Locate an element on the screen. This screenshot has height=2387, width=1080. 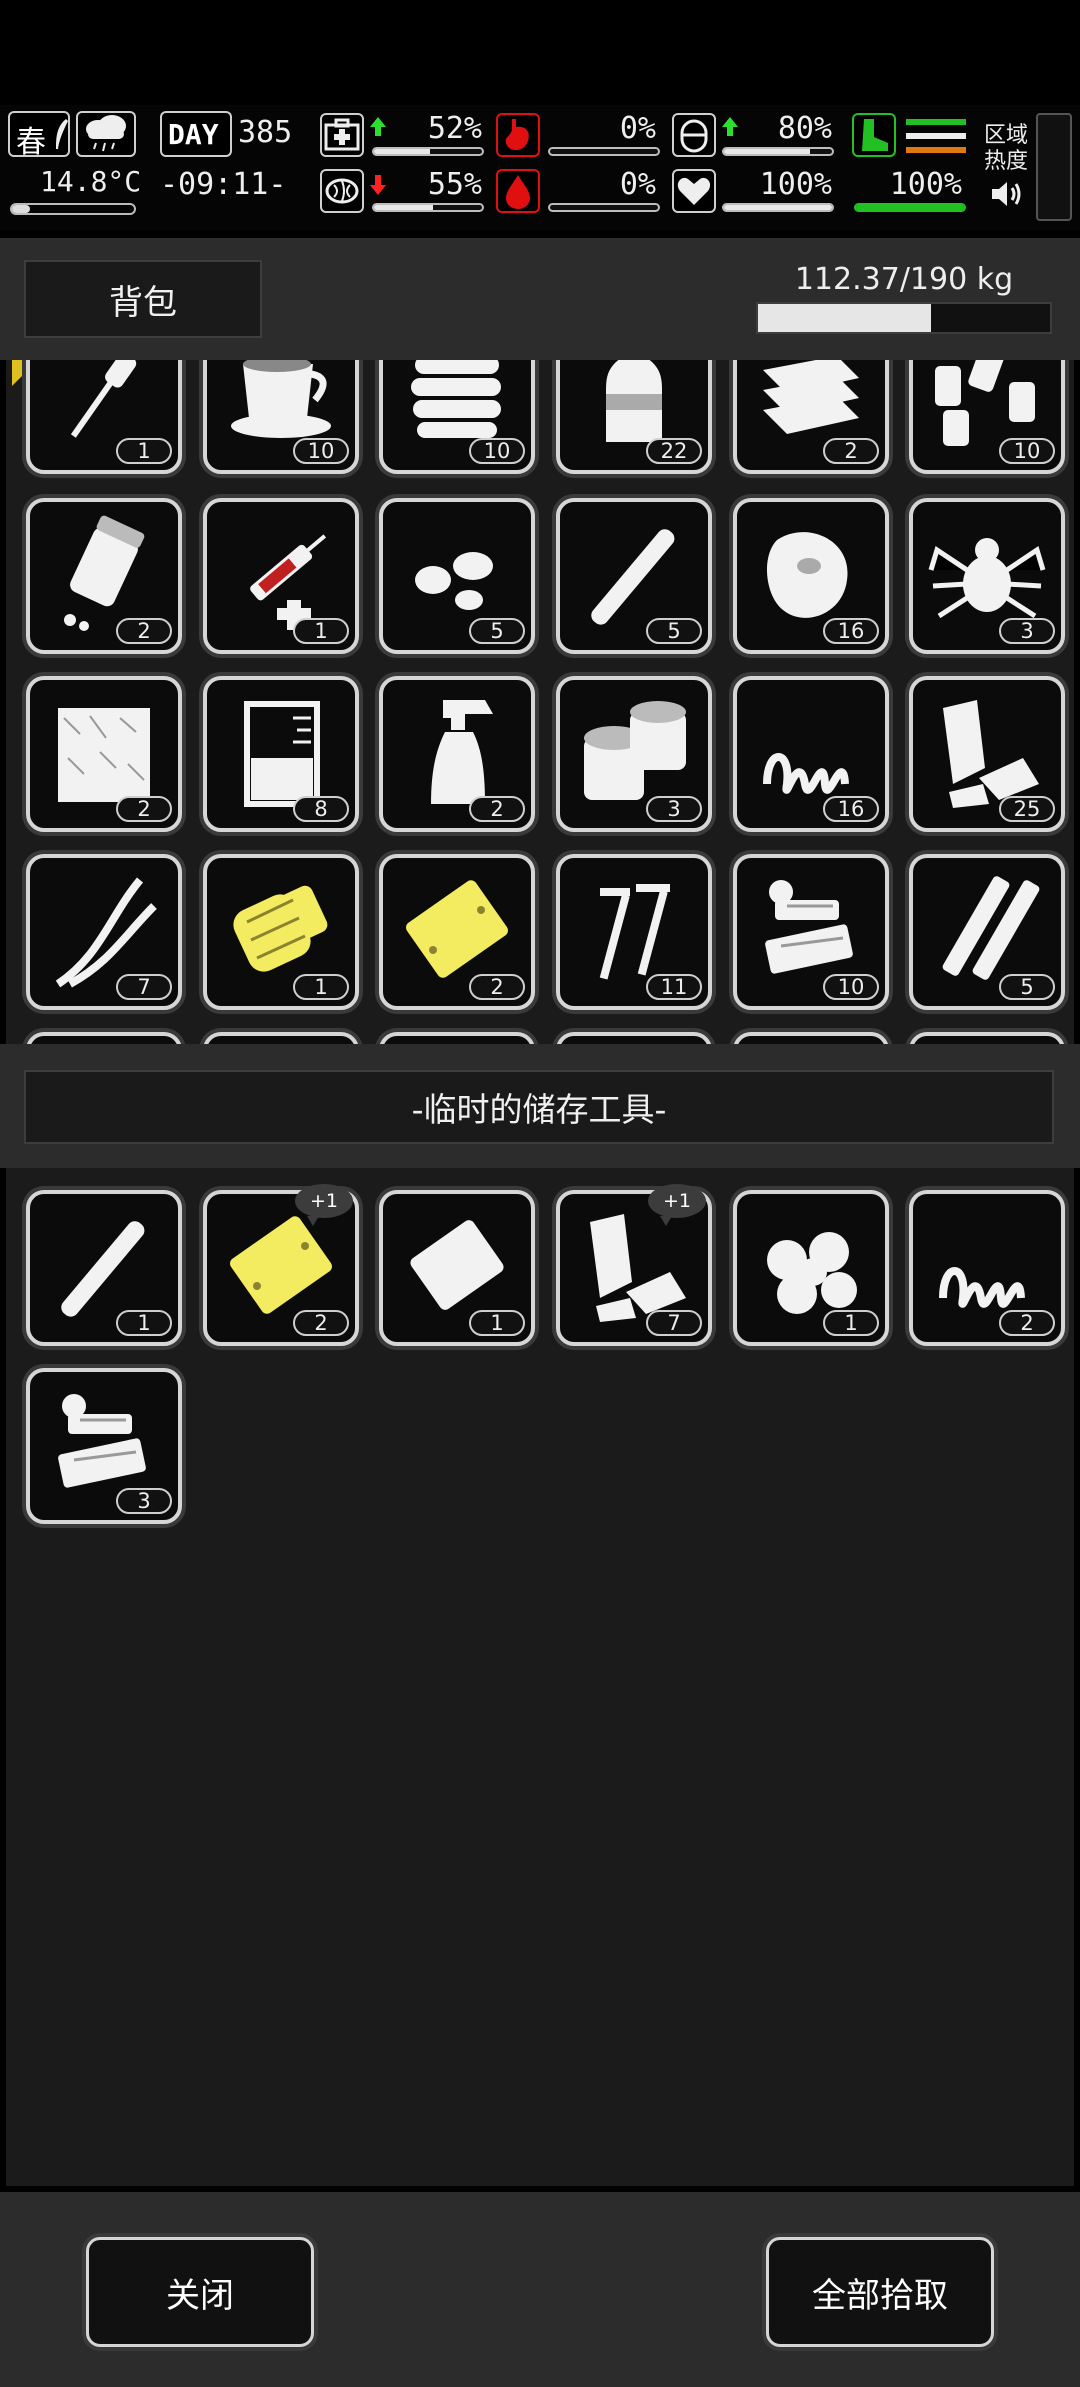
day-box: DAY is located at coordinates (196, 134).